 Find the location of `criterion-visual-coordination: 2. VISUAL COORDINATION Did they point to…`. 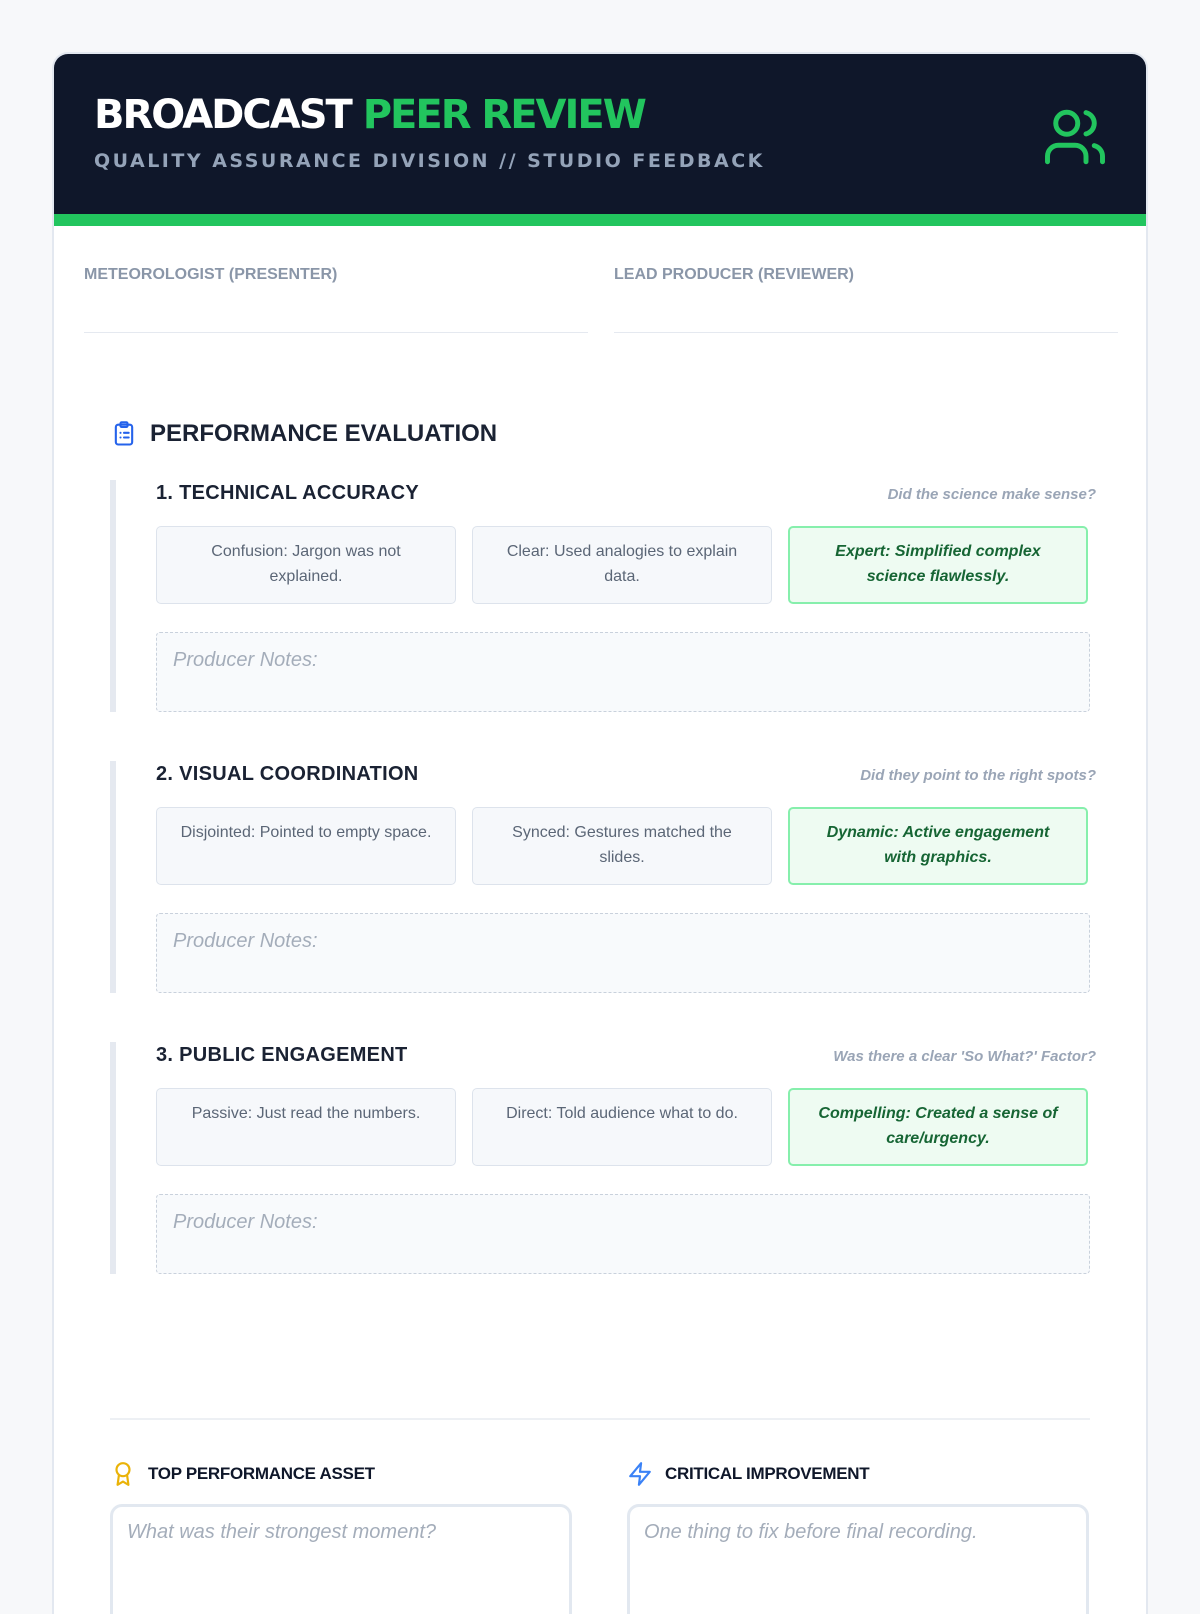

criterion-visual-coordination: 2. VISUAL COORDINATION Did they point to… is located at coordinates (603, 877).